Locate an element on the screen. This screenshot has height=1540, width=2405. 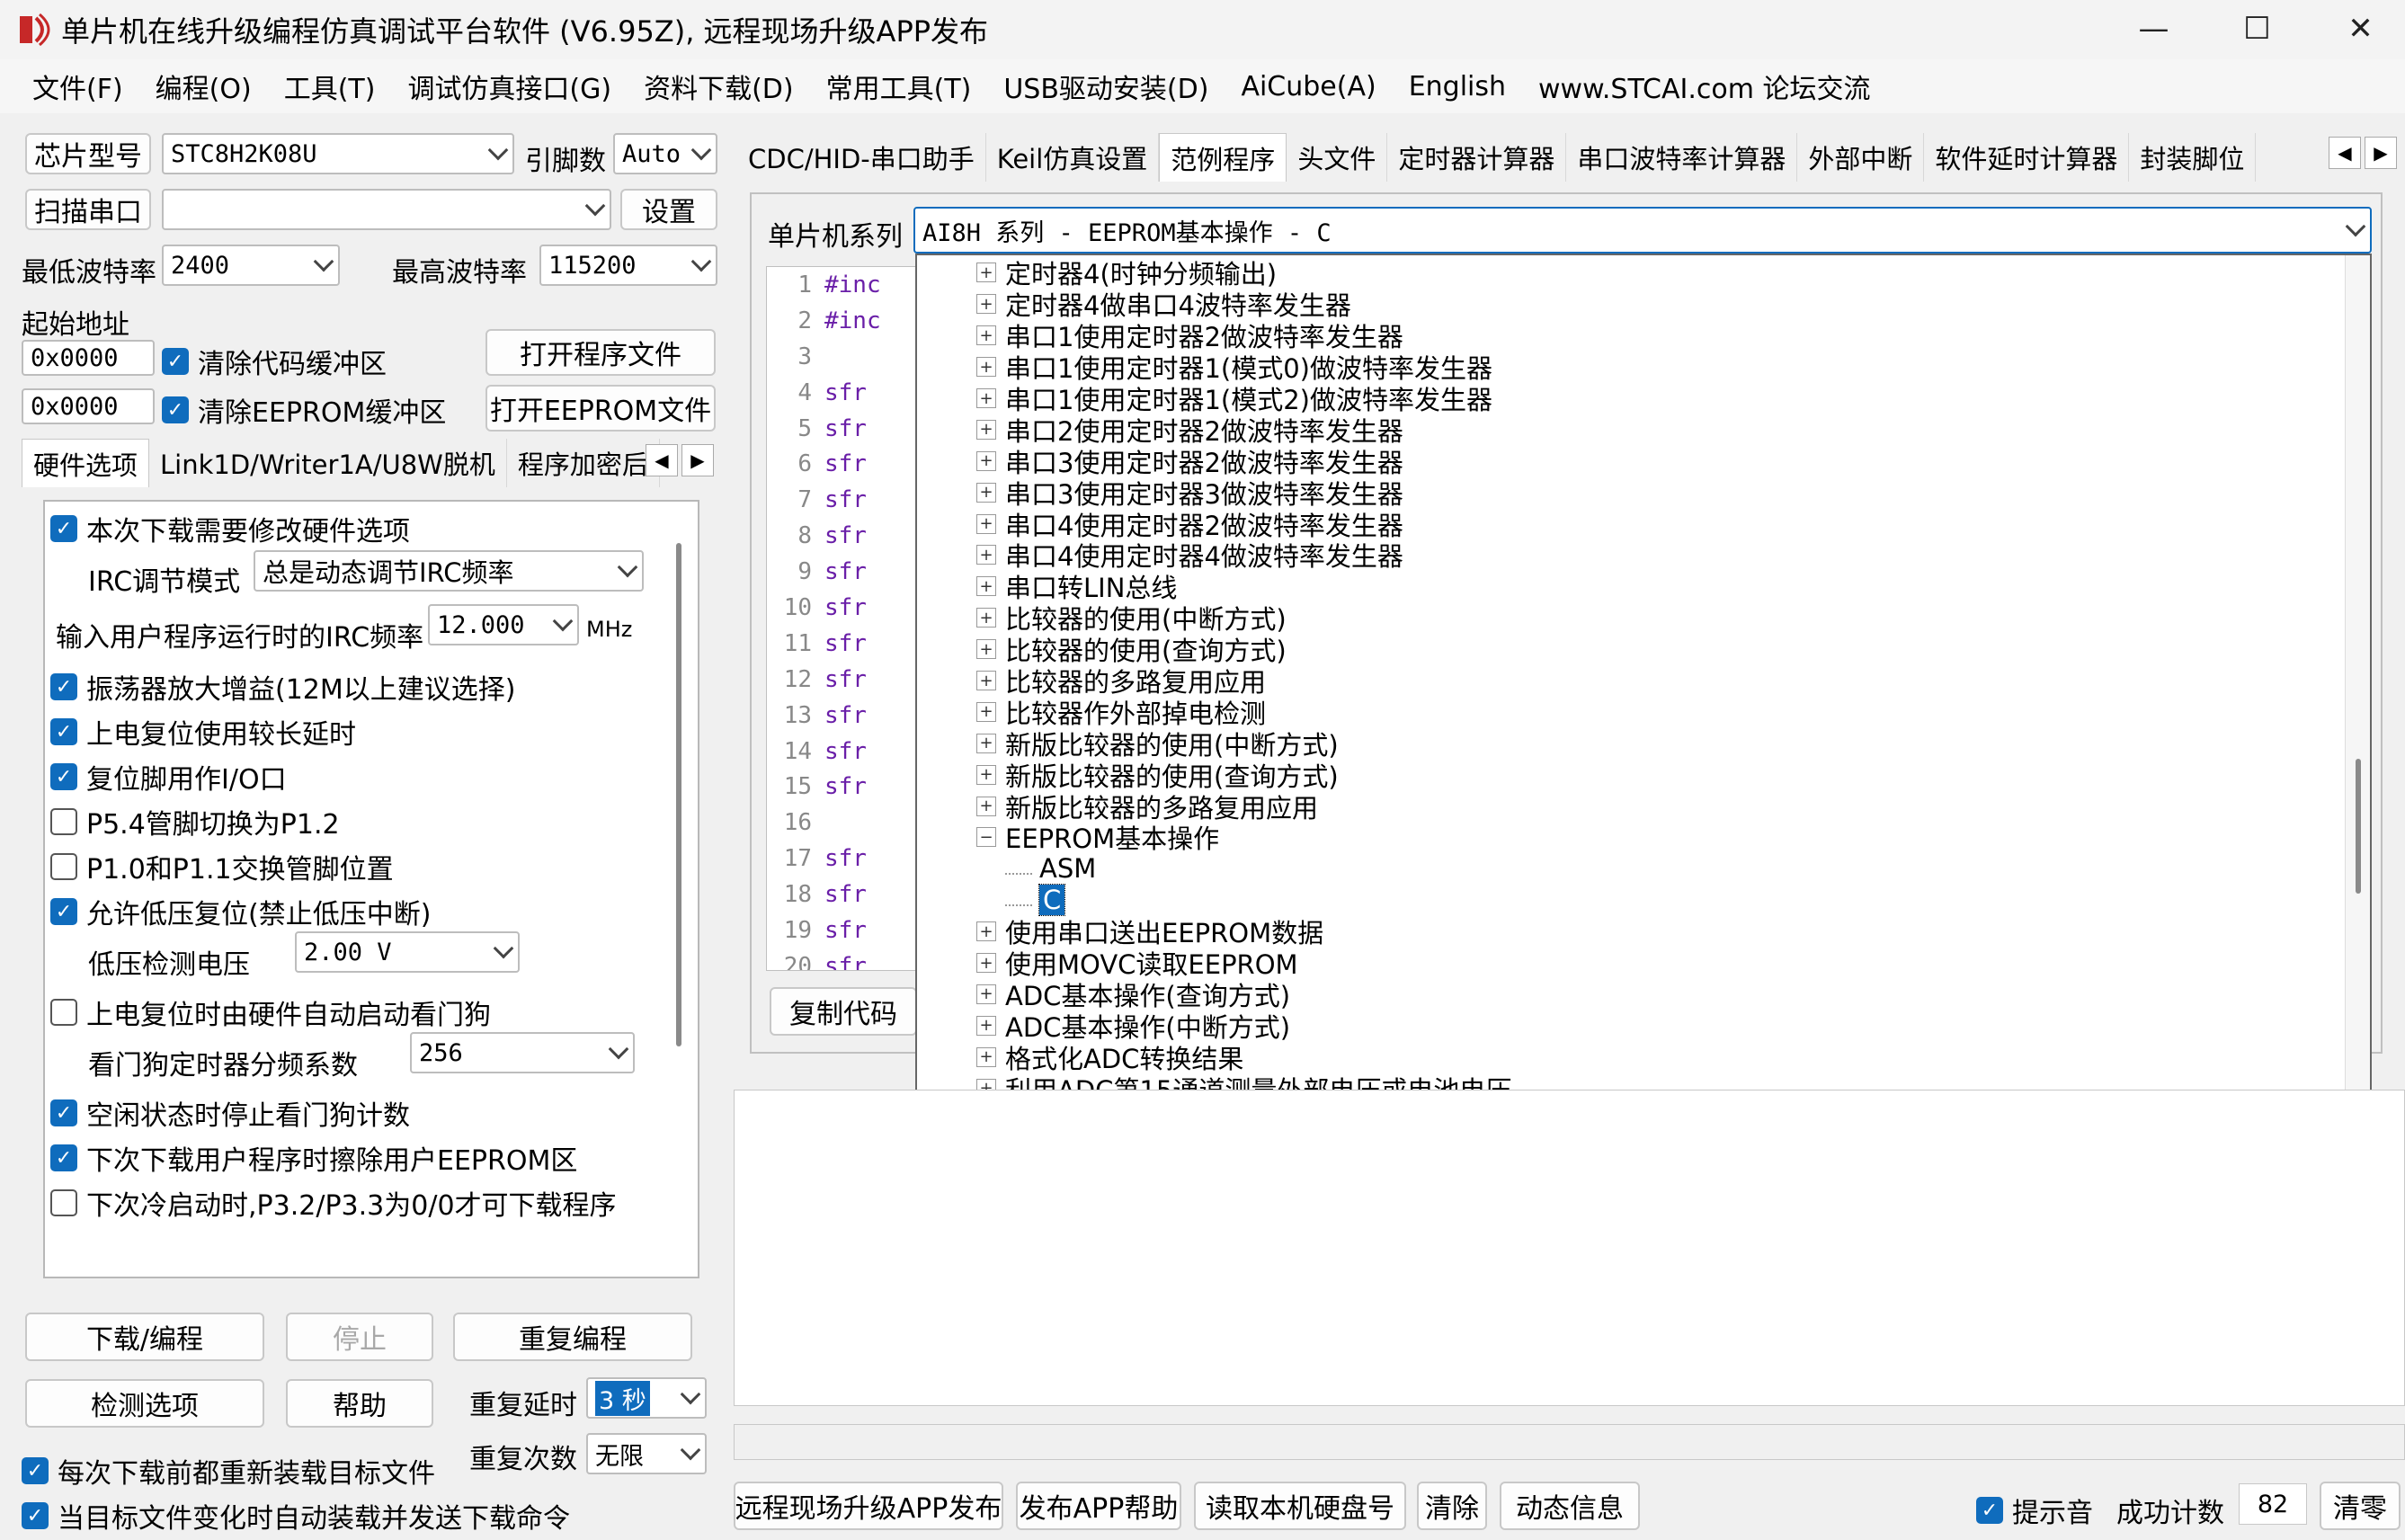
sound-checkbox: ✓ 提示音 is located at coordinates (2034, 1510).